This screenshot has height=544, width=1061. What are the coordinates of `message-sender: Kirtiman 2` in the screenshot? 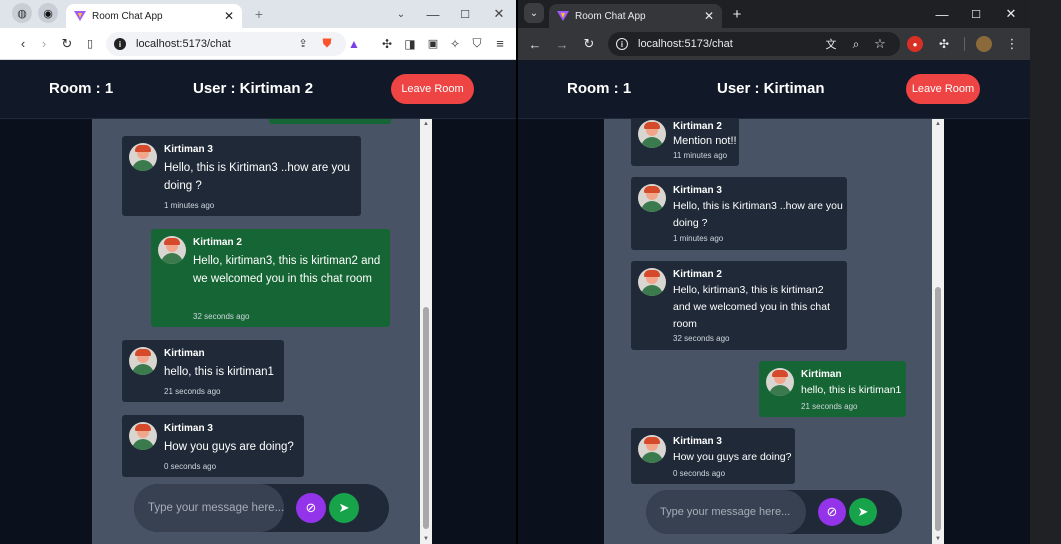 It's located at (697, 126).